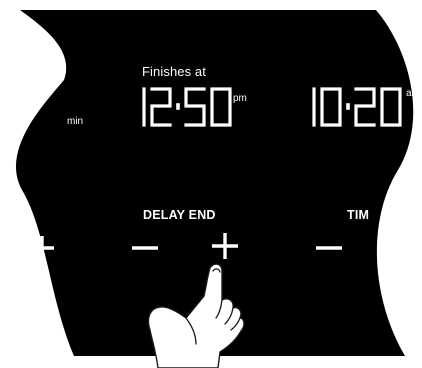 Image resolution: width=422 pixels, height=368 pixels. What do you see at coordinates (179, 215) in the screenshot?
I see `delay-end-label: DELAY END` at bounding box center [179, 215].